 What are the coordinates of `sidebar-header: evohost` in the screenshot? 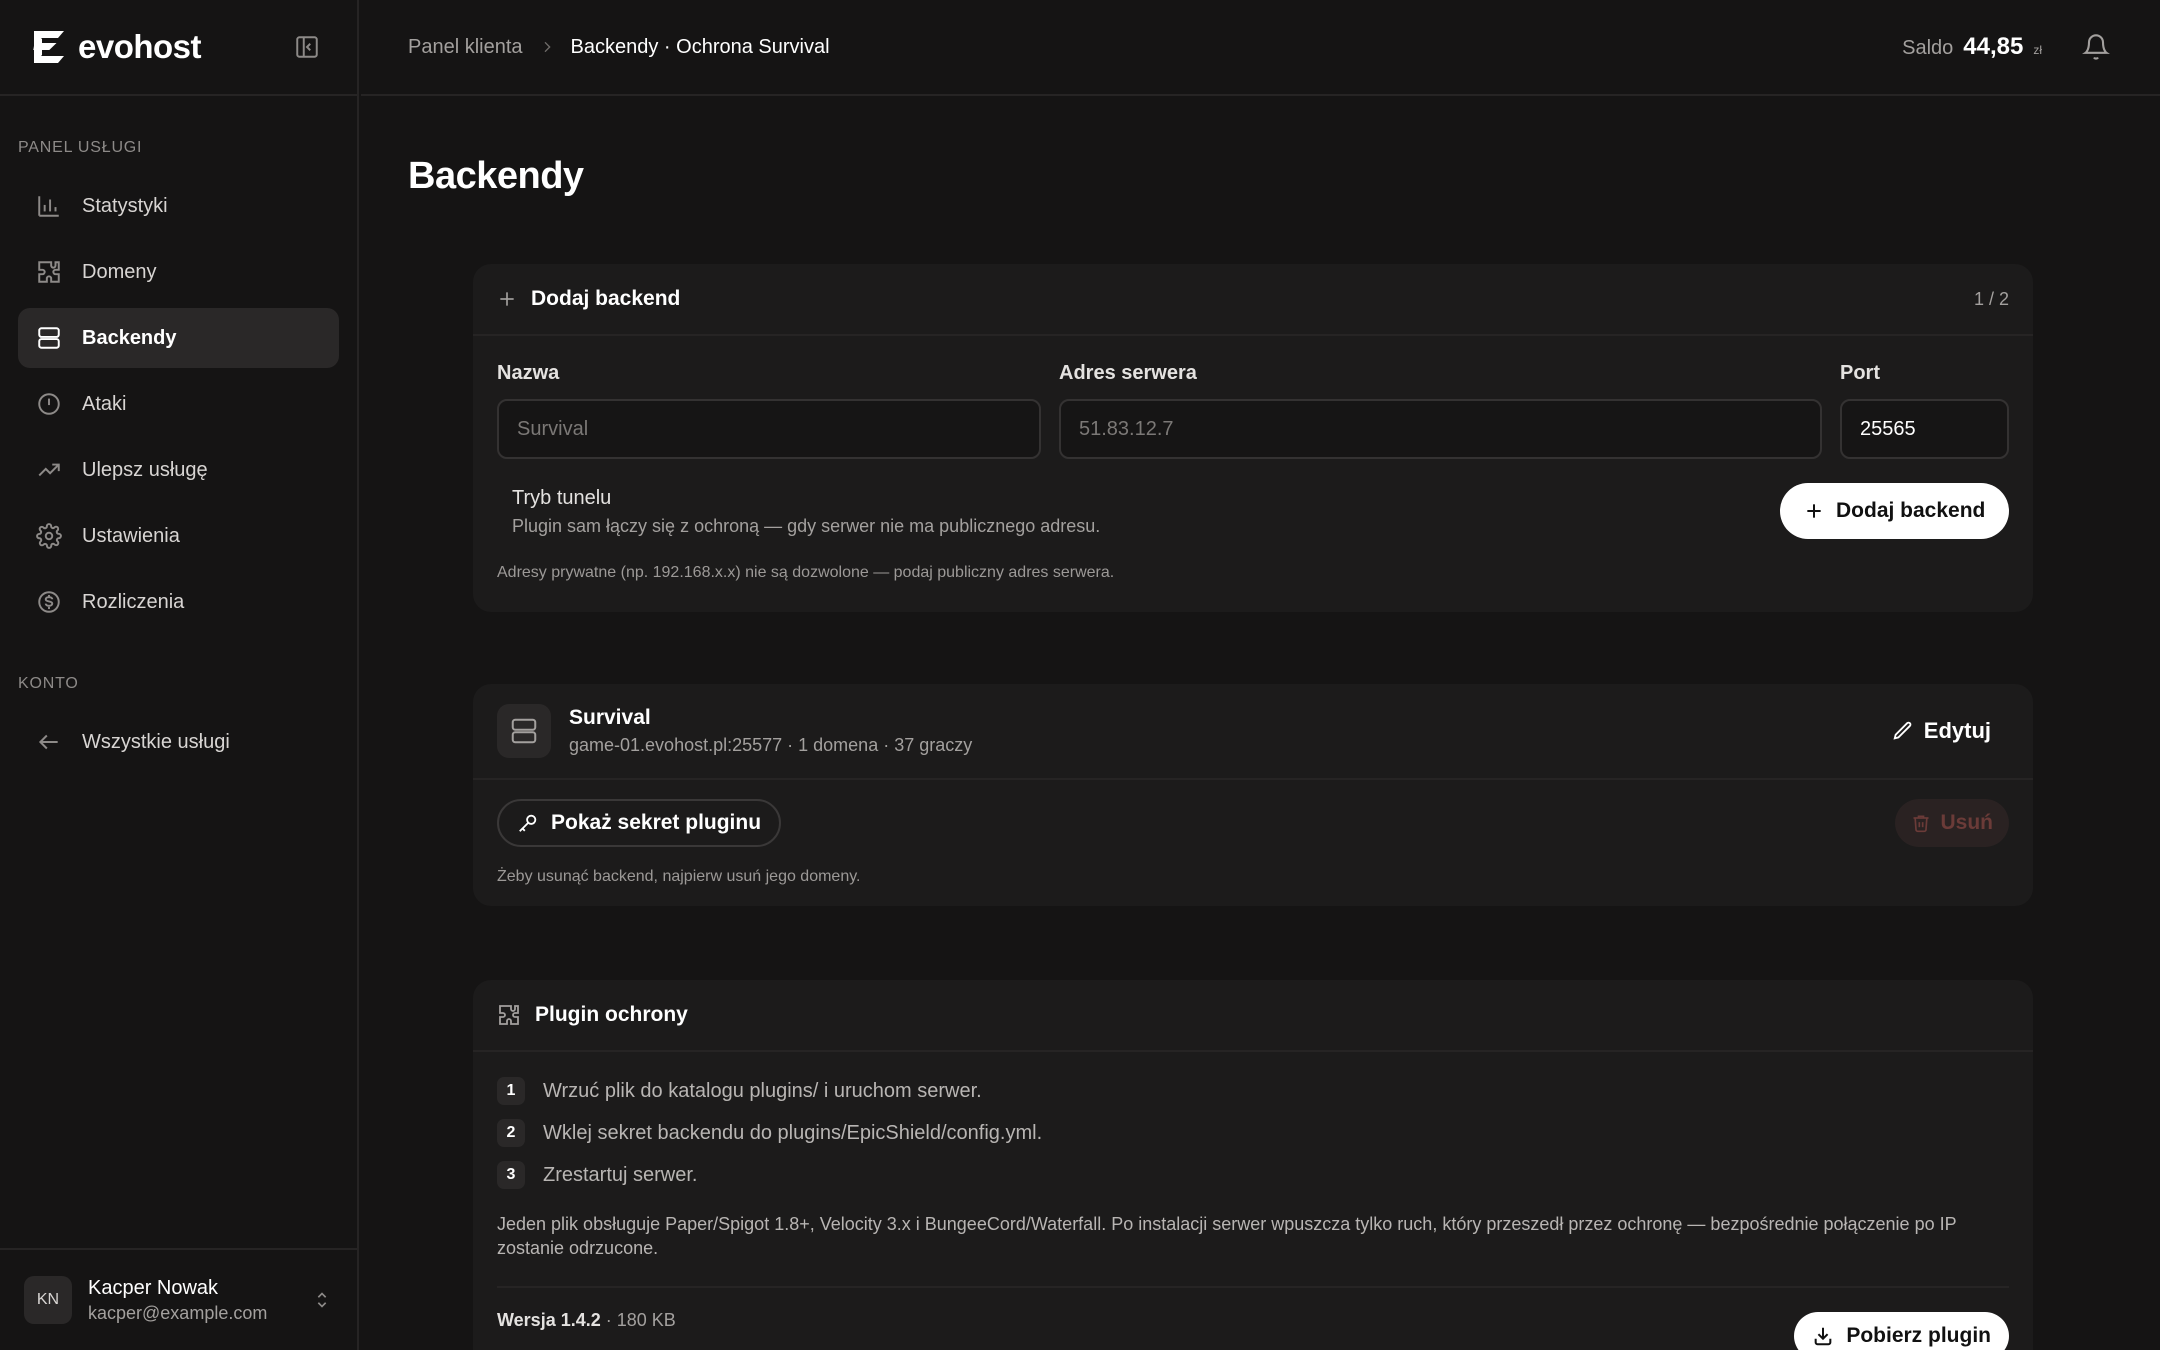 It's located at (178, 48).